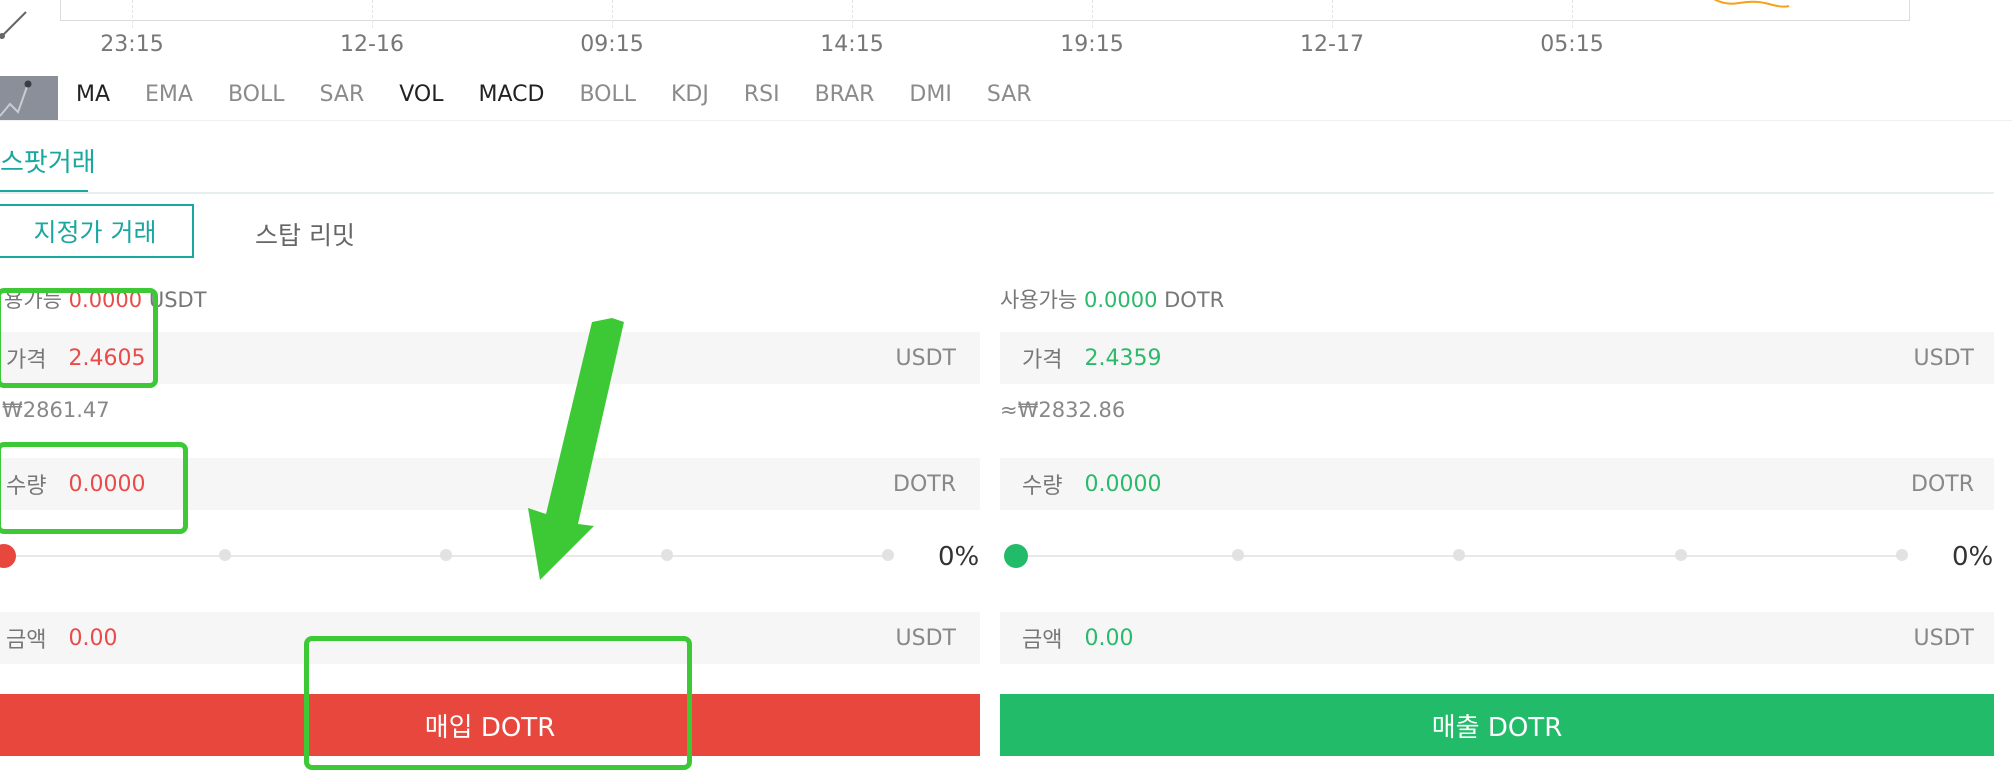 The height and width of the screenshot is (774, 2012). I want to click on divider, so click(1006, 120).